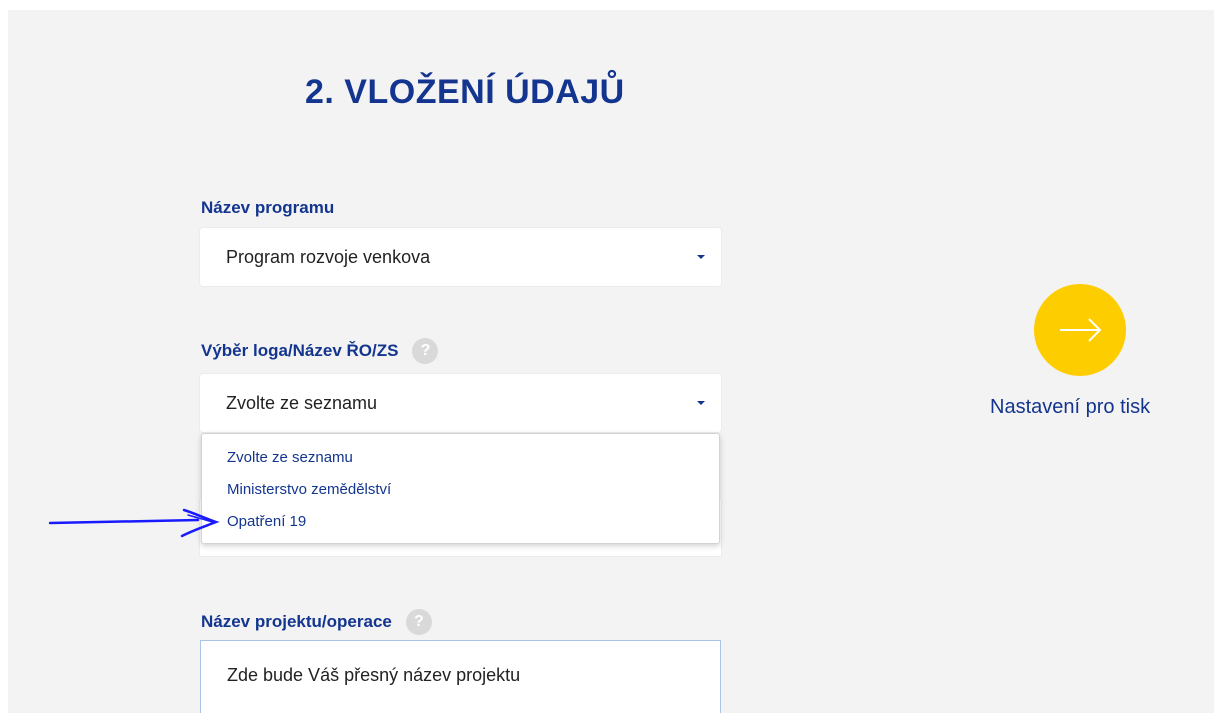  Describe the element at coordinates (300, 350) in the screenshot. I see `logo-label-text: Výběr loga/Název ŘO/ZS` at that location.